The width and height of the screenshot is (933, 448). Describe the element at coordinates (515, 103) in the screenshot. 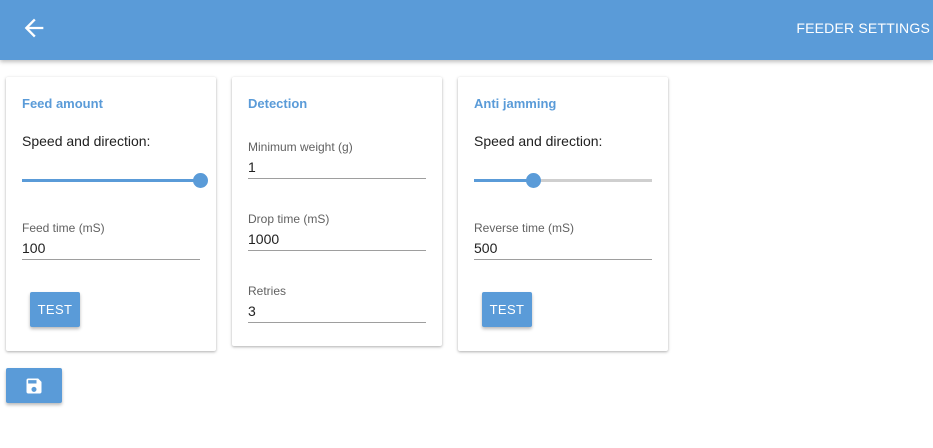

I see `card-title: Anti jamming` at that location.